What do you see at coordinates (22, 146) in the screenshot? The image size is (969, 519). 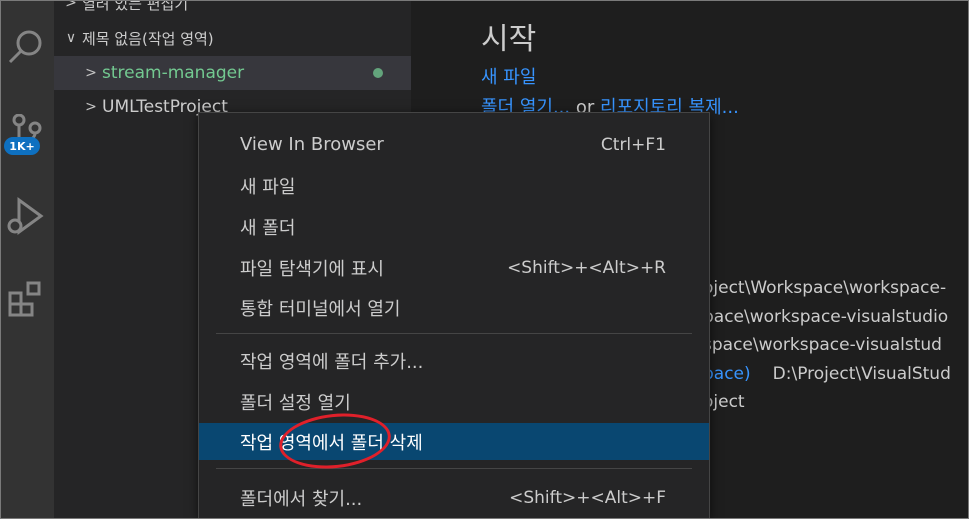 I see `scm-badge: 1K+` at bounding box center [22, 146].